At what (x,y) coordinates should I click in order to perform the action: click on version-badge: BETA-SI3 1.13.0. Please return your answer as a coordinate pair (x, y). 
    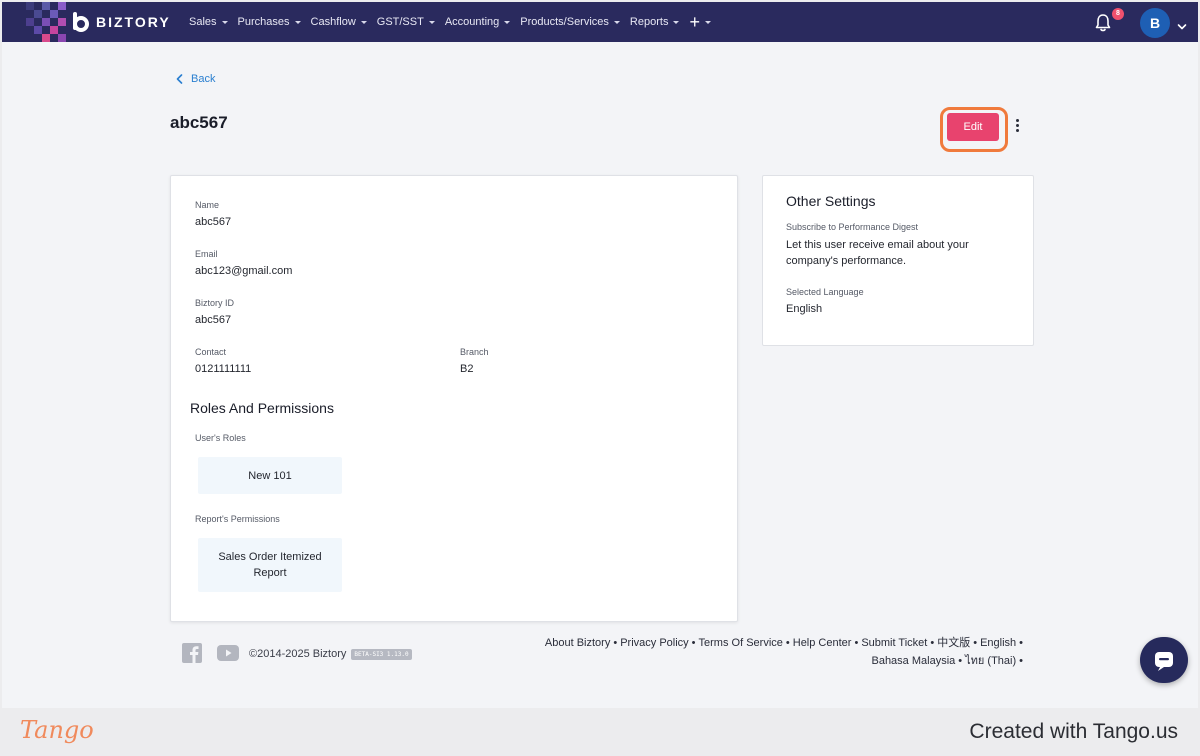
    Looking at the image, I should click on (381, 654).